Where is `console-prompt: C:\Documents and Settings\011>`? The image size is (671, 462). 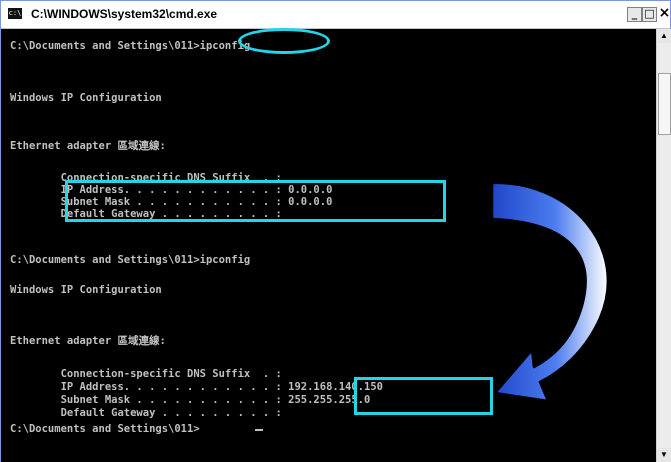
console-prompt: C:\Documents and Settings\011> is located at coordinates (105, 429).